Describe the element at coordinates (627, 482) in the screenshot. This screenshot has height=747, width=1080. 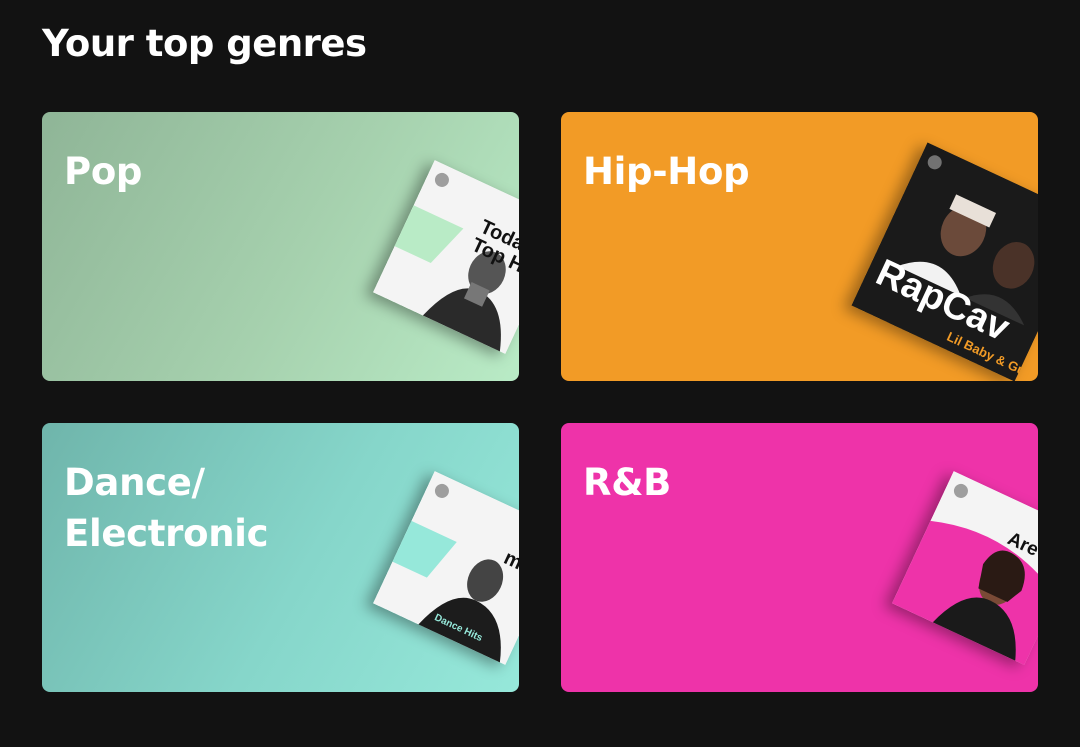
I see `genre-title: R&B` at that location.